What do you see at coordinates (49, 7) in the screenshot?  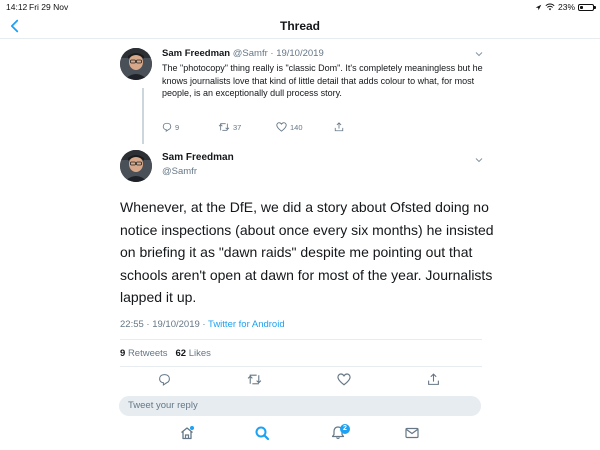 I see `status-date: Fri 29 Nov` at bounding box center [49, 7].